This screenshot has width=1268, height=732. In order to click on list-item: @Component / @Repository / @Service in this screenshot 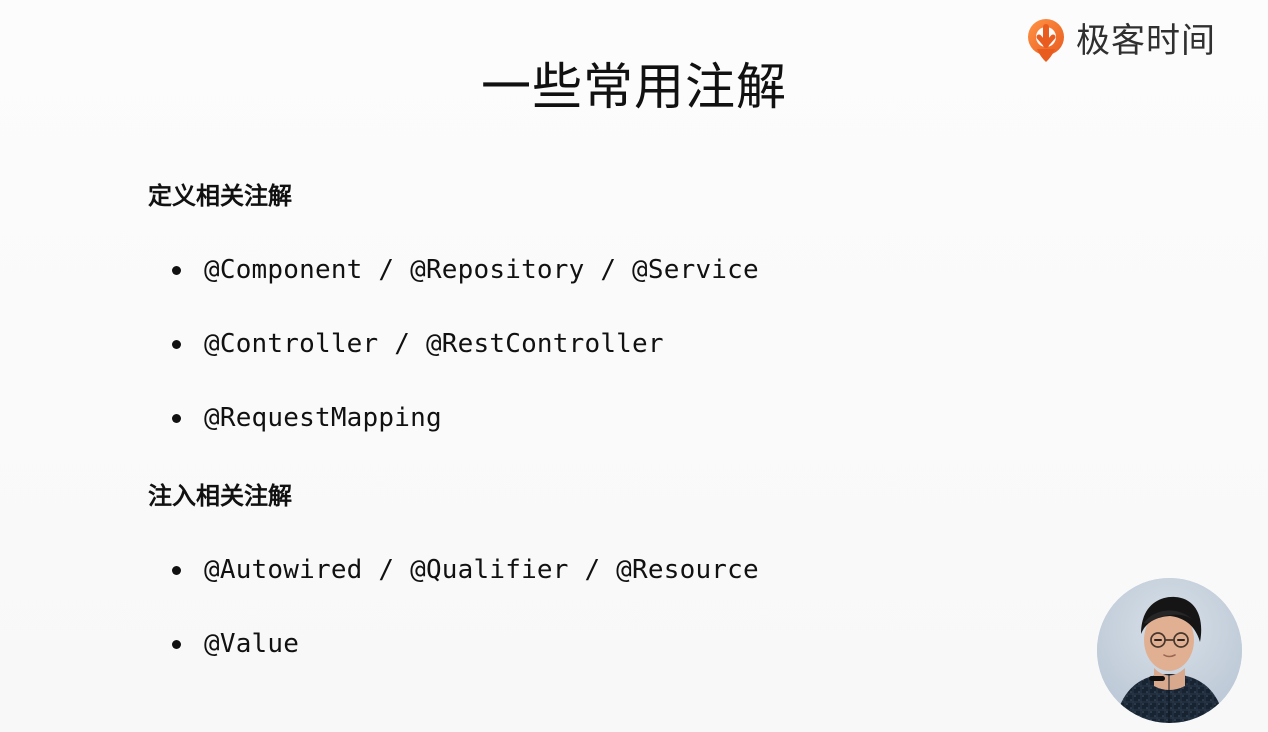, I will do `click(465, 270)`.